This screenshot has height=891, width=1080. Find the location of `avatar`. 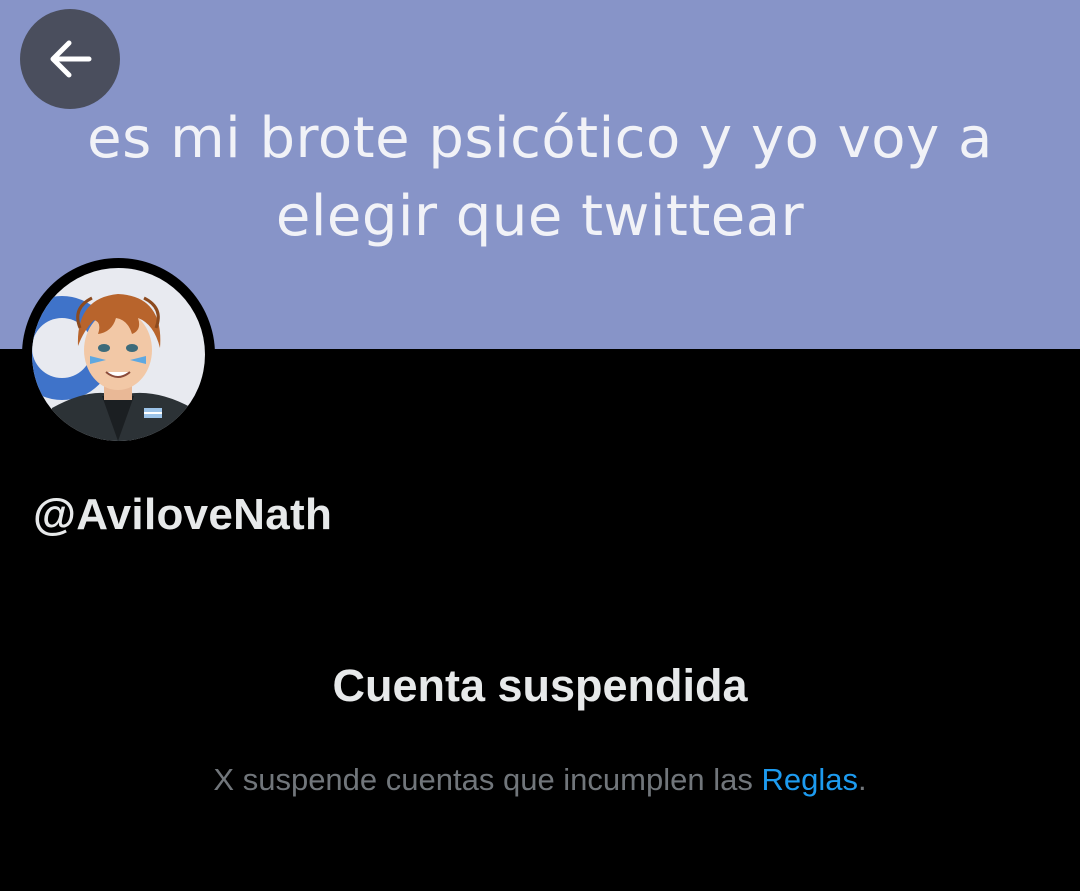

avatar is located at coordinates (118, 354).